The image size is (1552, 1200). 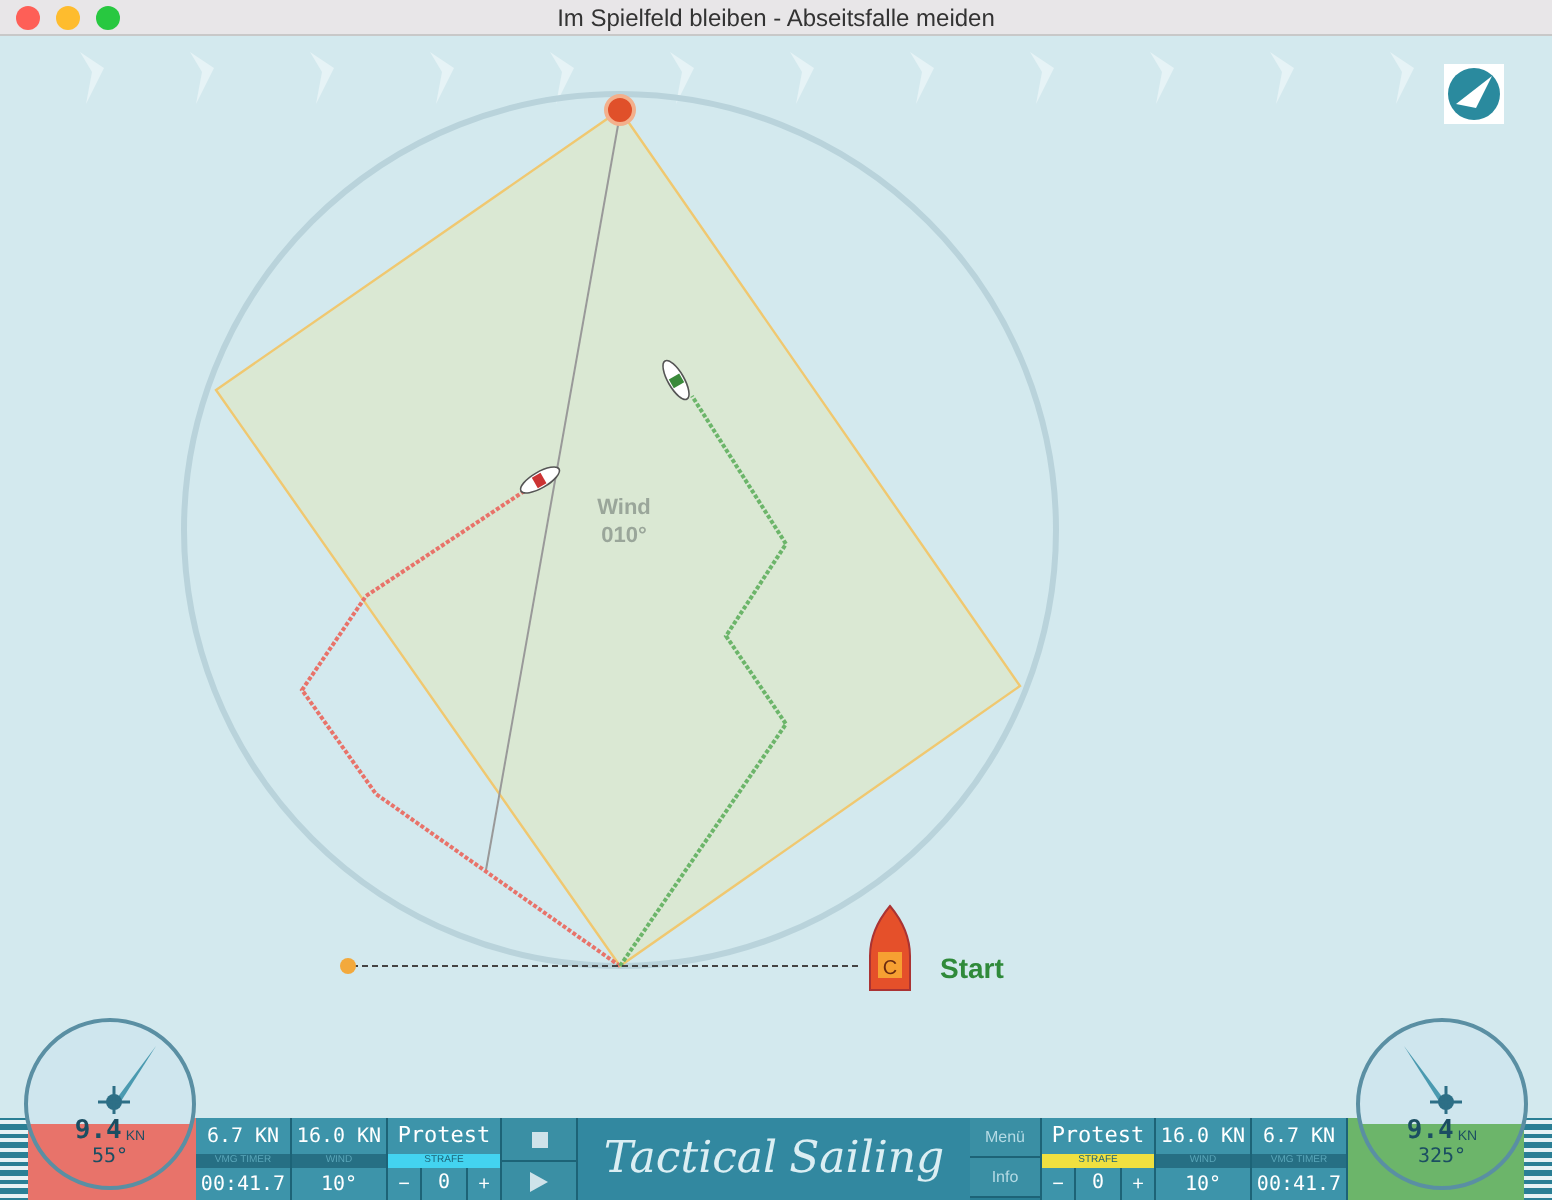 I want to click on play-button, so click(x=539, y=1180).